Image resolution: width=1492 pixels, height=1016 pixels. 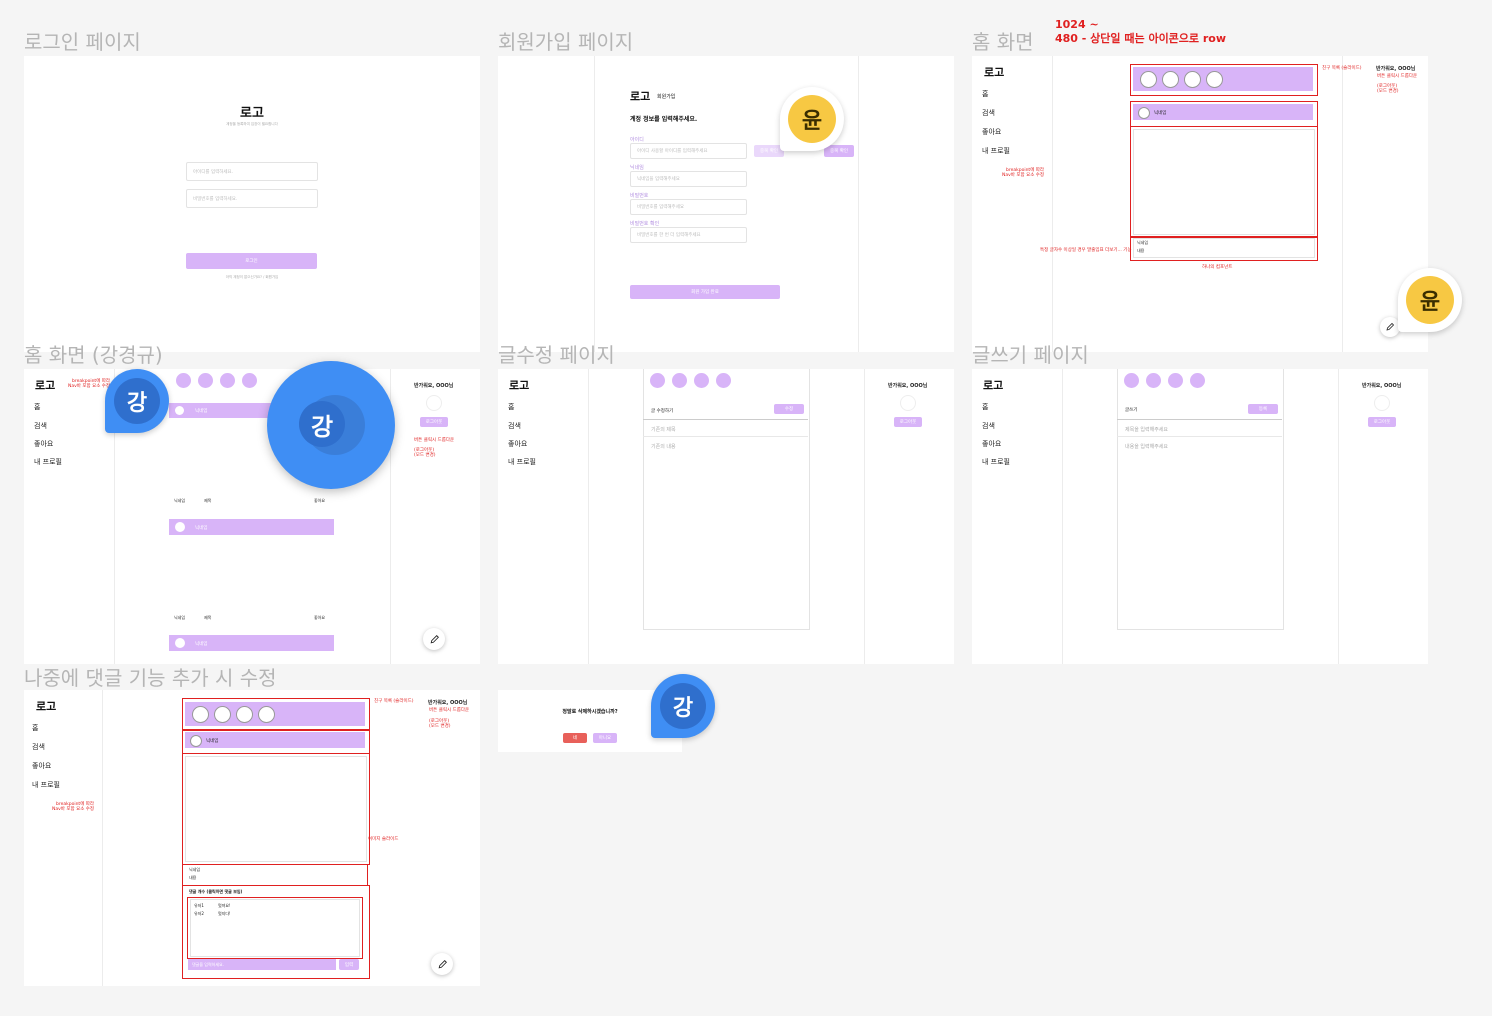 I want to click on signup-link: 아직 계정이 없으신가요? / 회원가입, so click(x=252, y=277).